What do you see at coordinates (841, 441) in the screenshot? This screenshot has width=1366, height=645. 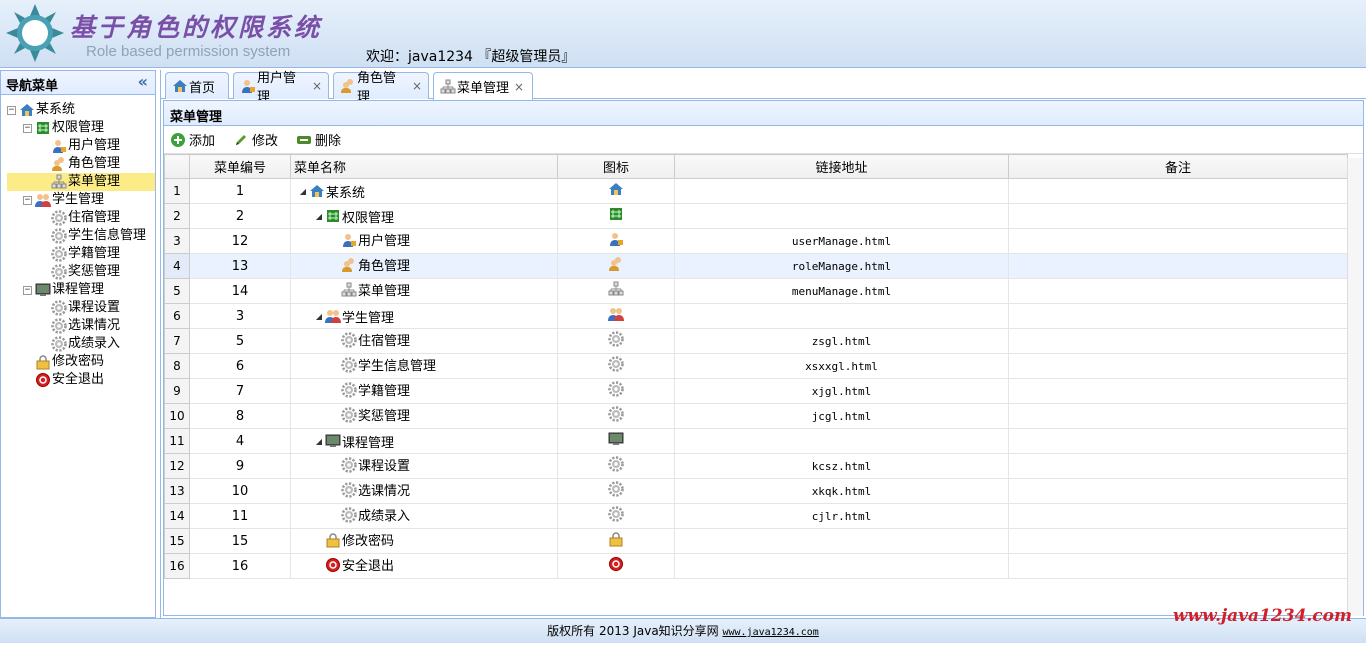 I see `menu-url-cell` at bounding box center [841, 441].